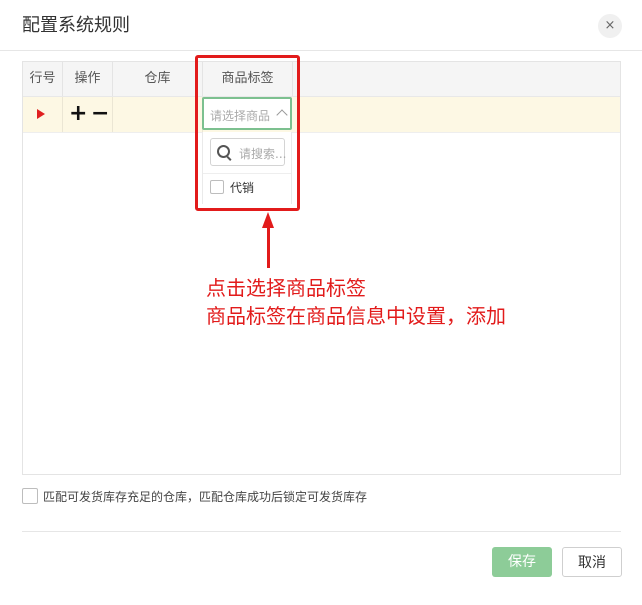 The image size is (642, 605). I want to click on warehouse-cell, so click(158, 114).